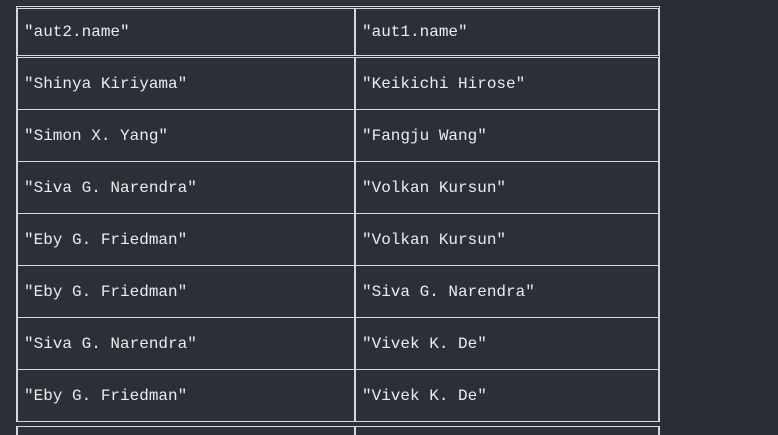 This screenshot has width=778, height=435. I want to click on cell-aut2-name: "Shinya Kiriyama", so click(187, 83).